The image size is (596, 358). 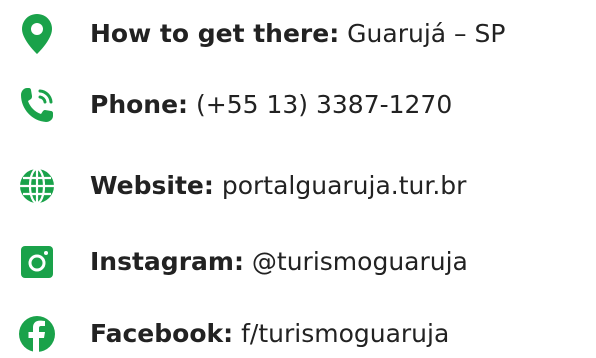 I want to click on facebook-label: Facebook:, so click(x=162, y=333).